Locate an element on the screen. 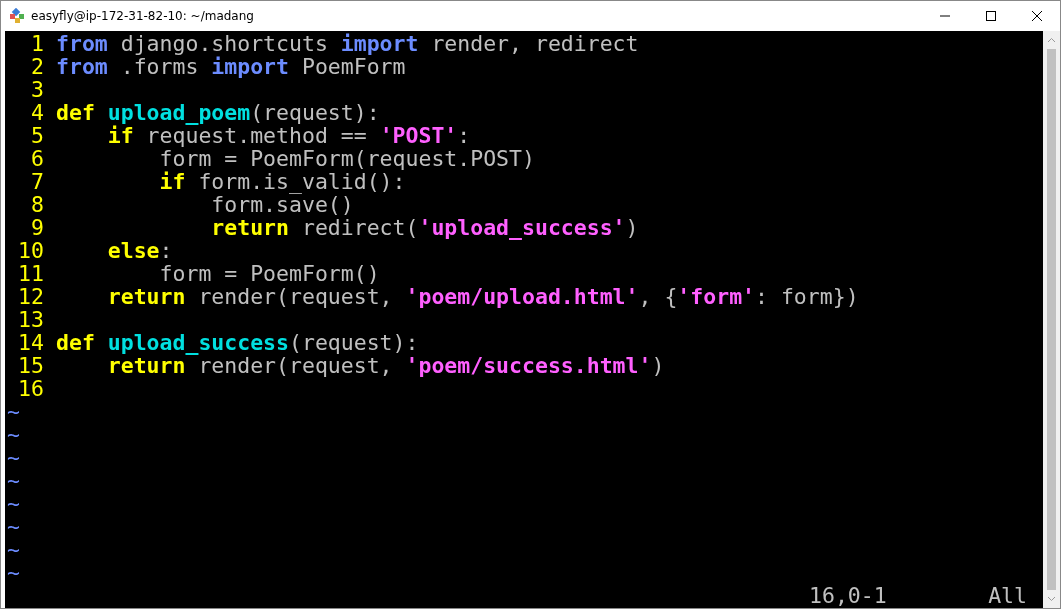 This screenshot has height=609, width=1061. scroll-thumb is located at coordinates (1051, 319).